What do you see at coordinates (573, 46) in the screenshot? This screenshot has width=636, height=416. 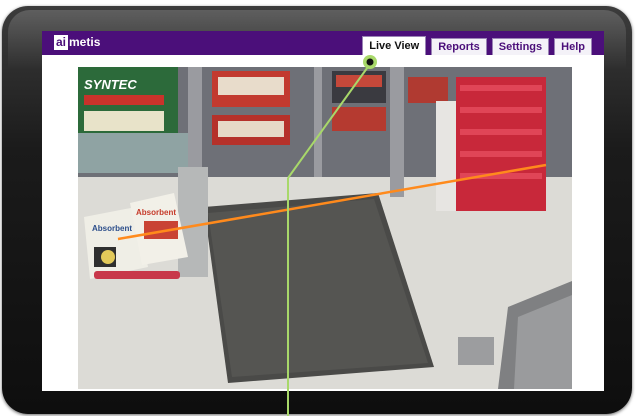 I see `tab-help: Help` at bounding box center [573, 46].